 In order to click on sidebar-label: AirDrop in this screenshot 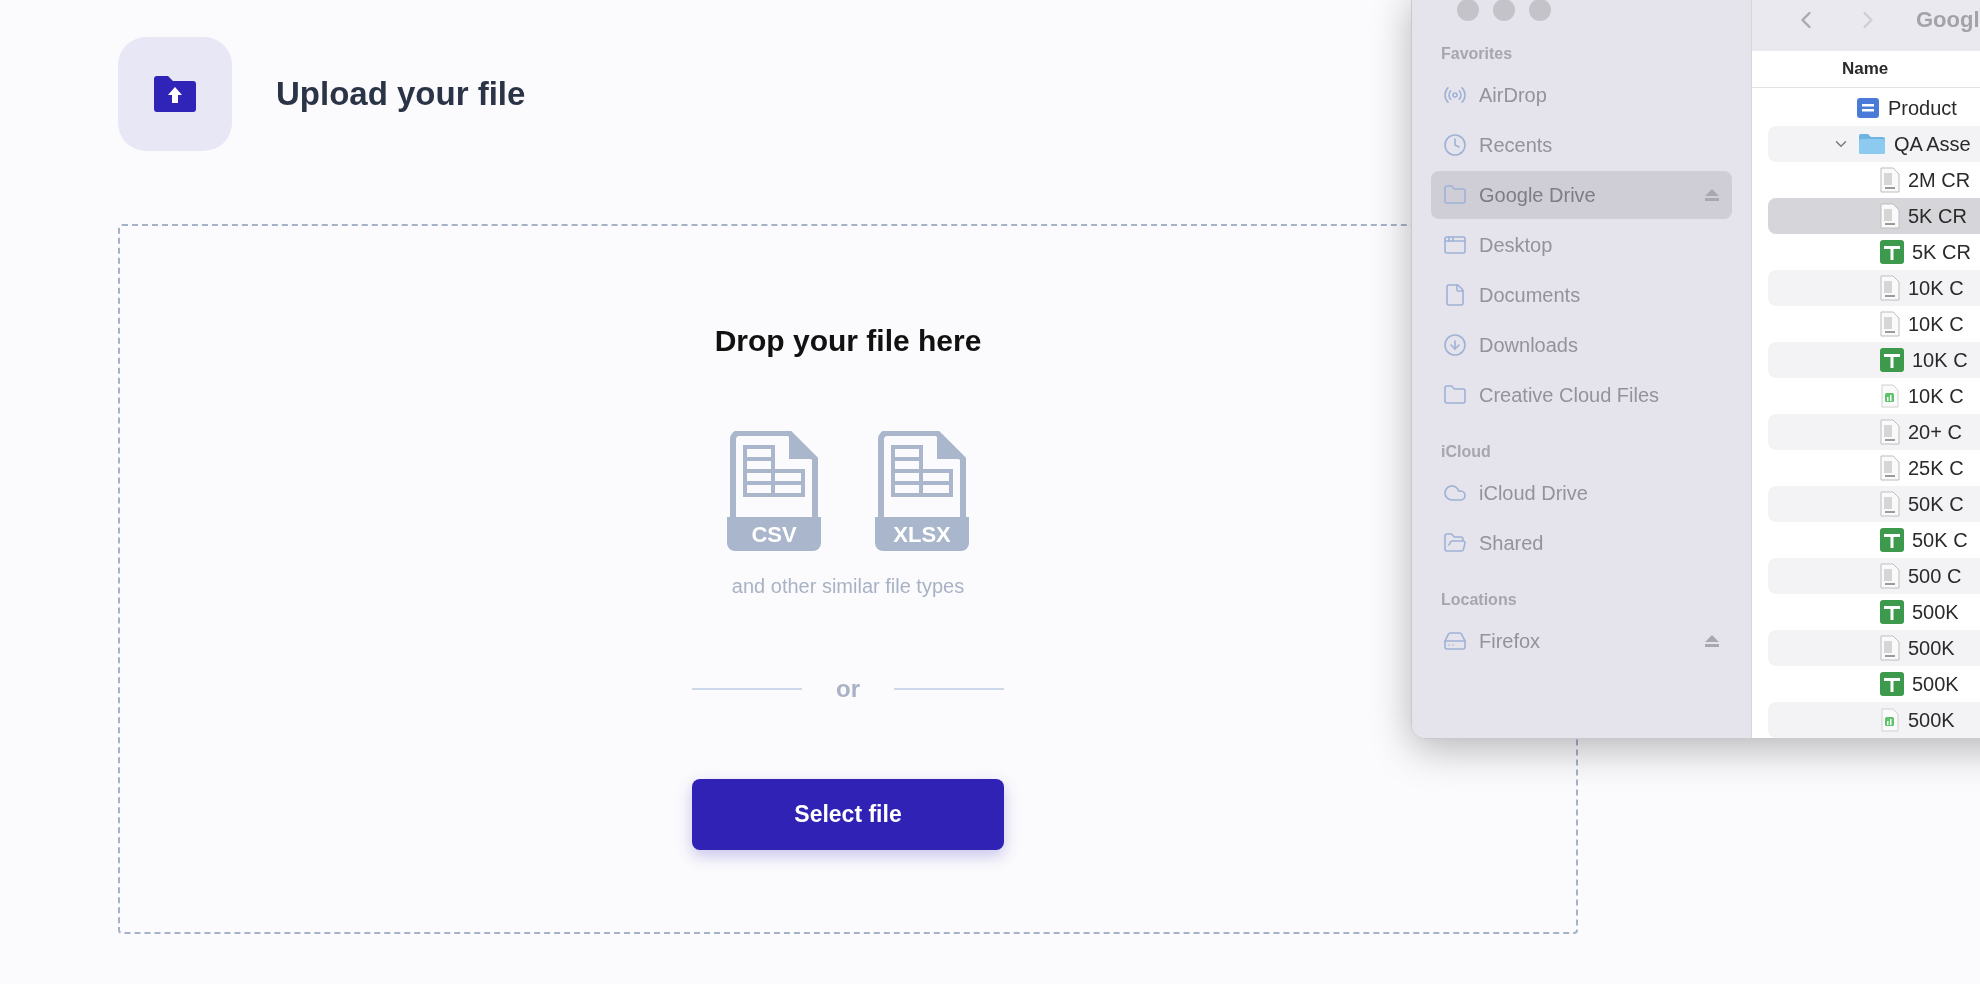, I will do `click(1513, 95)`.